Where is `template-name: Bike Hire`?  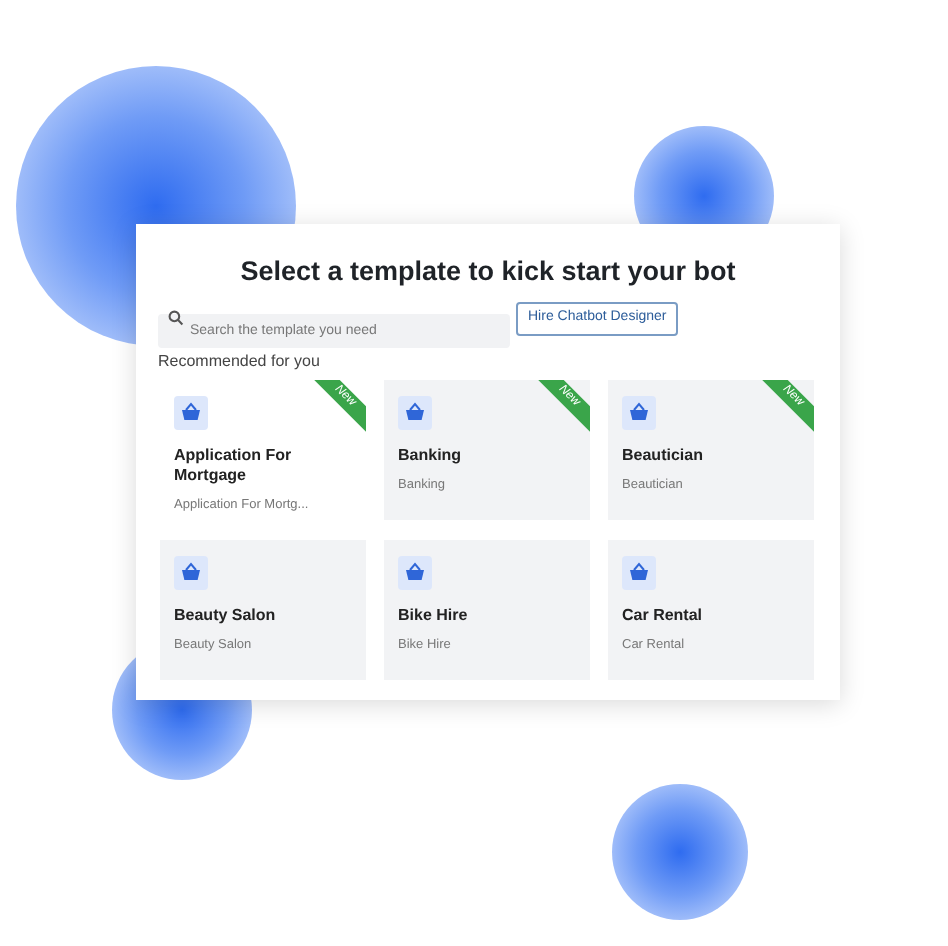
template-name: Bike Hire is located at coordinates (434, 615).